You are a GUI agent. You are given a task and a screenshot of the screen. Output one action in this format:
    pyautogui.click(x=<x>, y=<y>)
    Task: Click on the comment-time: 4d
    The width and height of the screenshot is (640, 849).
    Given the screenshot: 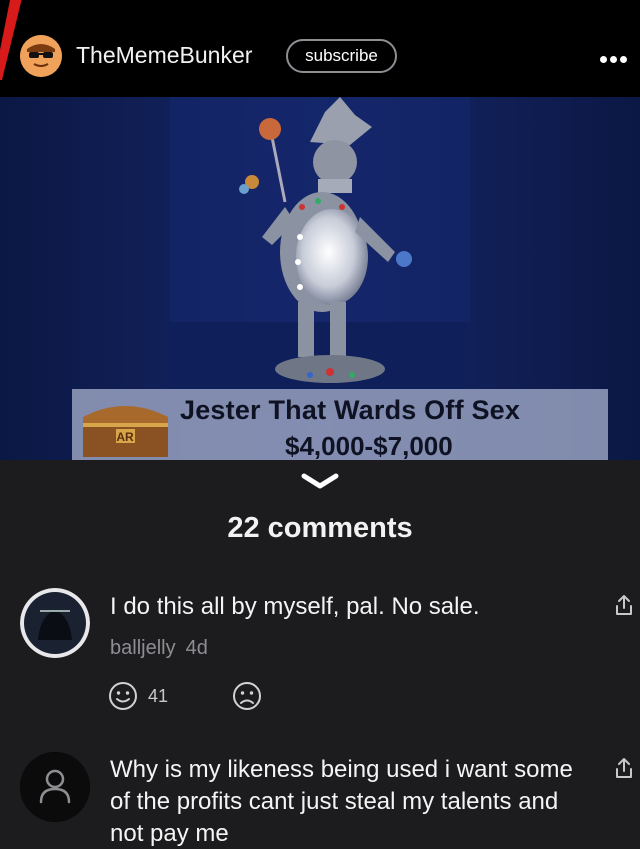 What is the action you would take?
    pyautogui.click(x=196, y=648)
    